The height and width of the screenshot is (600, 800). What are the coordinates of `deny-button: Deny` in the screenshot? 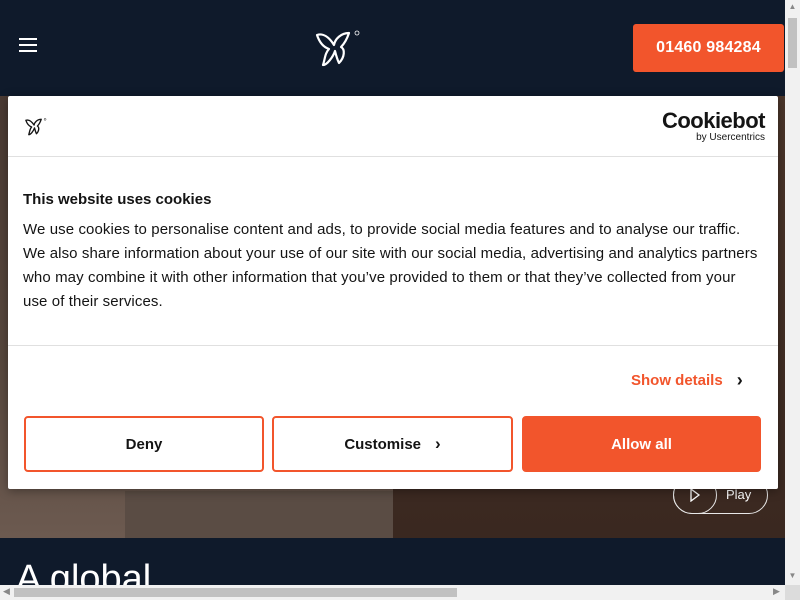 It's located at (144, 444).